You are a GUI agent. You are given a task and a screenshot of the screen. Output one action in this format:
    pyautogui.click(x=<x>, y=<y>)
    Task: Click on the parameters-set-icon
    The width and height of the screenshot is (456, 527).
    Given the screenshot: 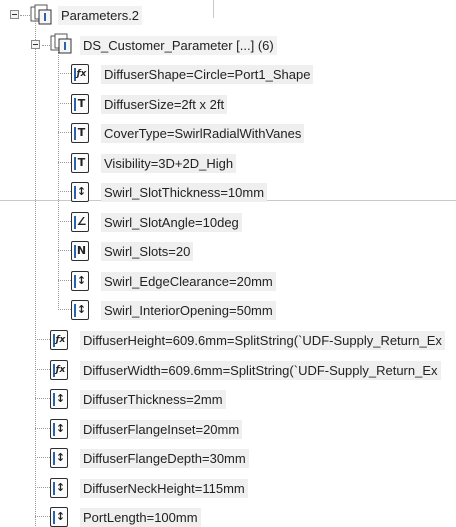 What is the action you would take?
    pyautogui.click(x=41, y=14)
    